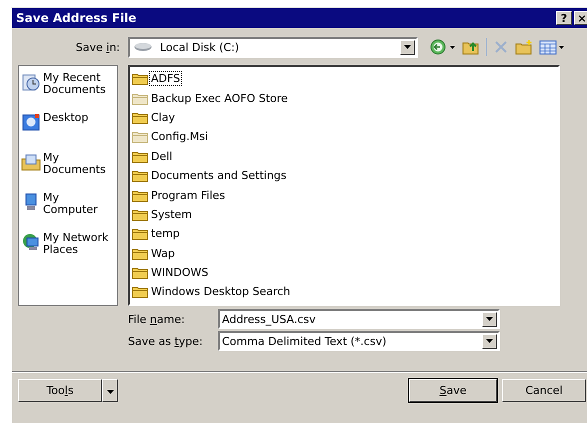 This screenshot has width=587, height=423. Describe the element at coordinates (344, 156) in the screenshot. I see `folder-item: Dell` at that location.